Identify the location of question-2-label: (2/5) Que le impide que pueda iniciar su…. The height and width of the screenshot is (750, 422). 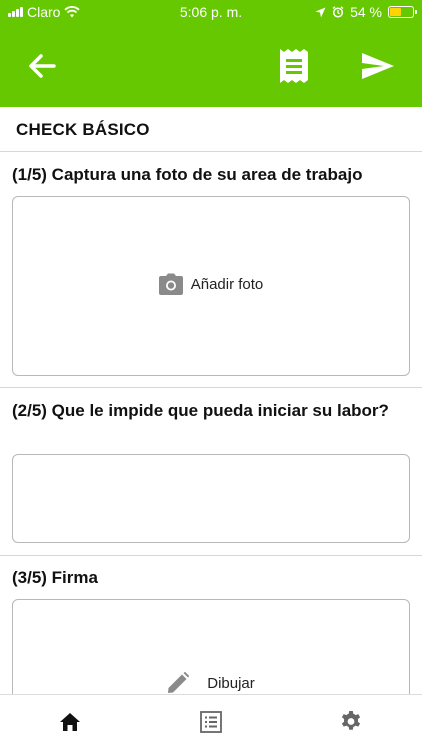
(200, 410).